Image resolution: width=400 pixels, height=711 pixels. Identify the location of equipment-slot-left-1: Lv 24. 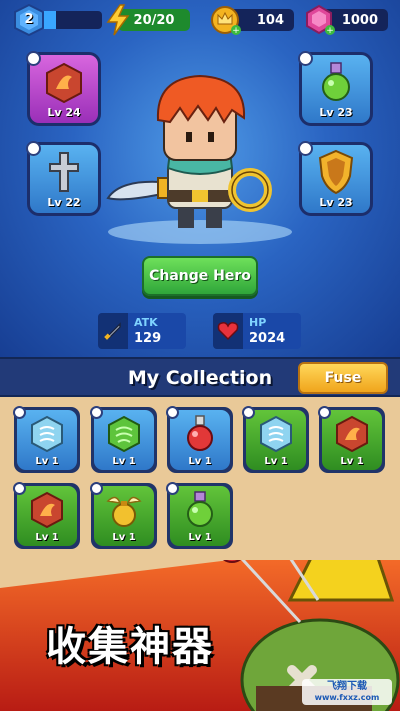
(63, 88).